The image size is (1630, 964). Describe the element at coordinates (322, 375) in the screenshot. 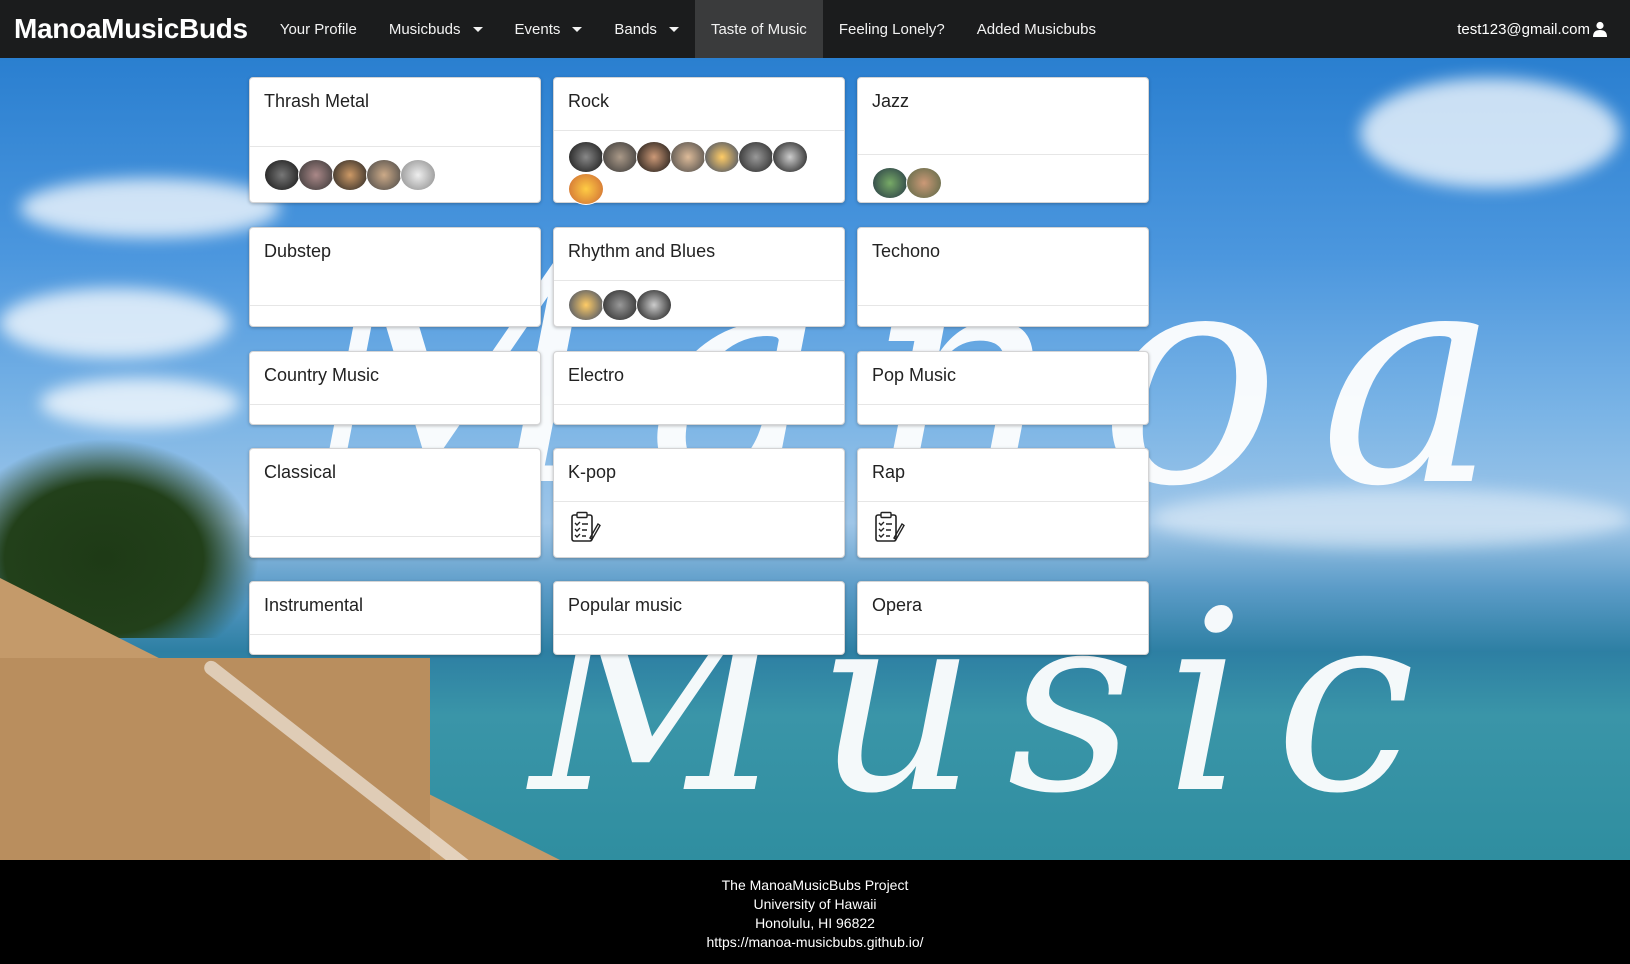

I see `genre-title: Country Music` at that location.